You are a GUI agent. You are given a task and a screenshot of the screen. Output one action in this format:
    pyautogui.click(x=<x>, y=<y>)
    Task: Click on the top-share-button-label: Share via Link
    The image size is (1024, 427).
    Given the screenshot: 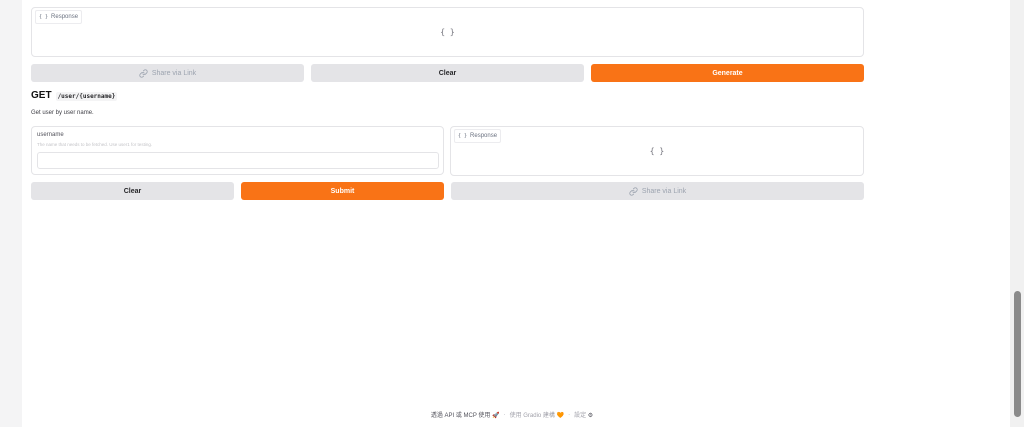 What is the action you would take?
    pyautogui.click(x=174, y=73)
    